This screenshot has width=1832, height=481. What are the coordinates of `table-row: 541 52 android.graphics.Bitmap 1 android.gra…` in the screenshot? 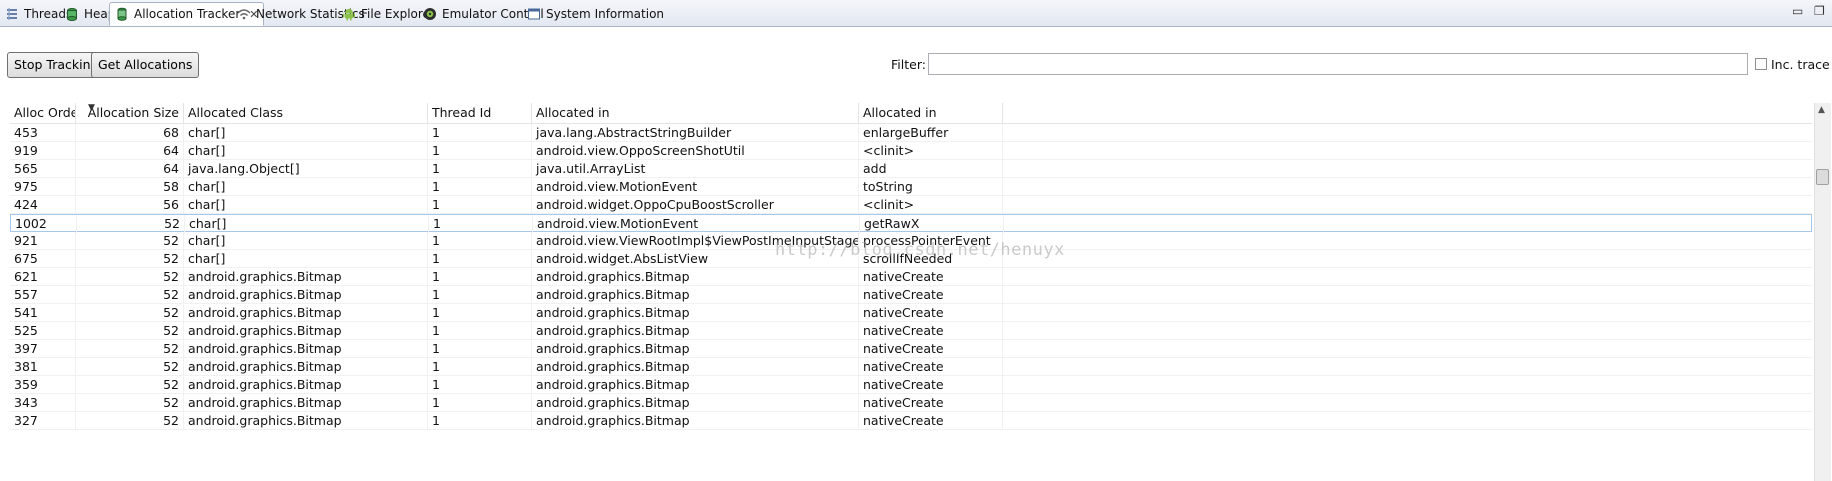 It's located at (911, 313).